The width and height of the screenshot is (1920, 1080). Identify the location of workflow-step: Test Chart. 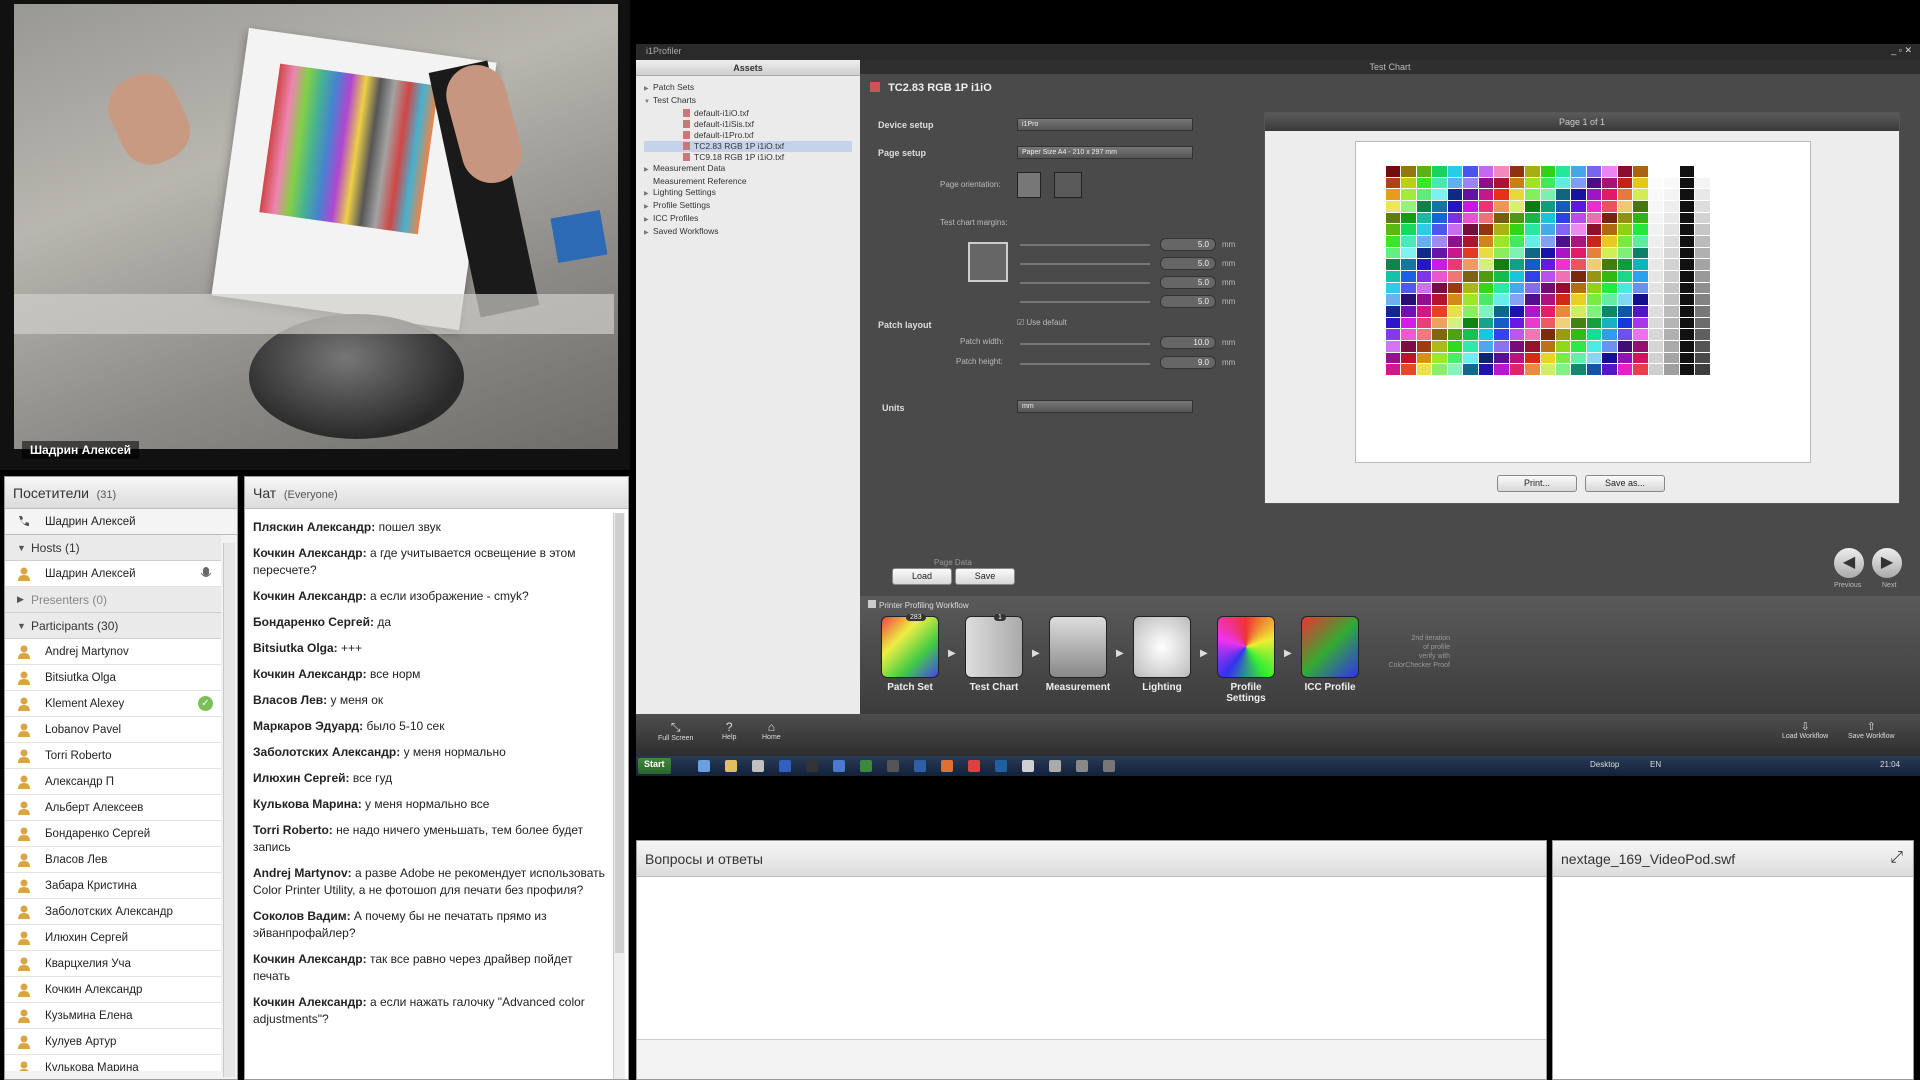
(994, 662).